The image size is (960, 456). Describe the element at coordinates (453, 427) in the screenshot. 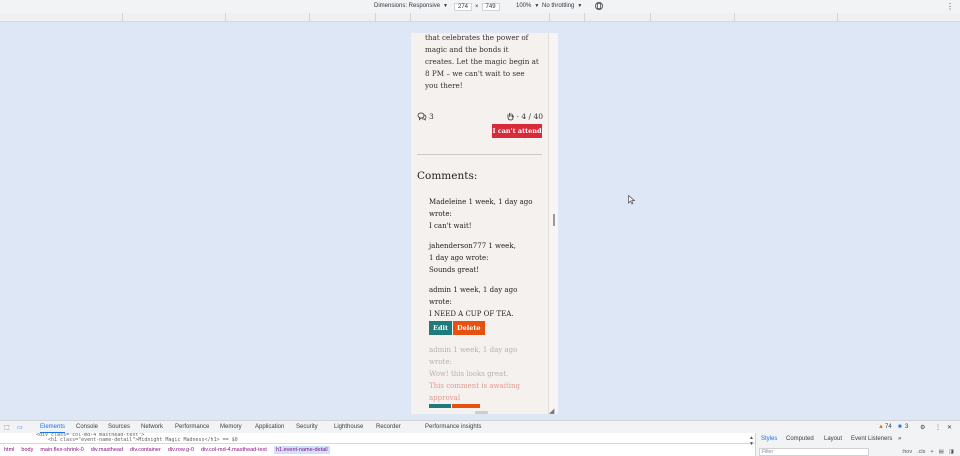

I see `tab-performance-insights: Performance insights` at that location.